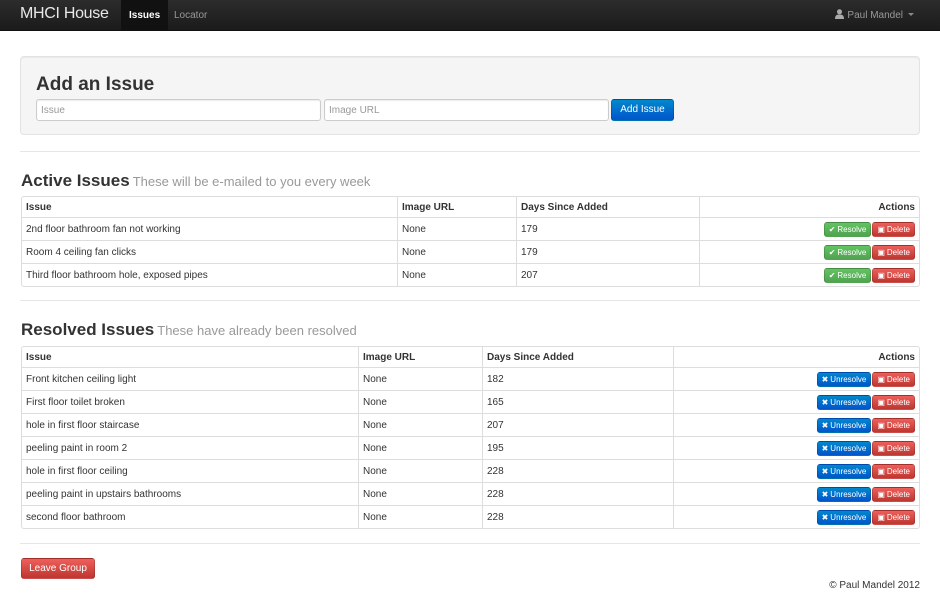  Describe the element at coordinates (642, 110) in the screenshot. I see `add-issue-button: Add Issue` at that location.